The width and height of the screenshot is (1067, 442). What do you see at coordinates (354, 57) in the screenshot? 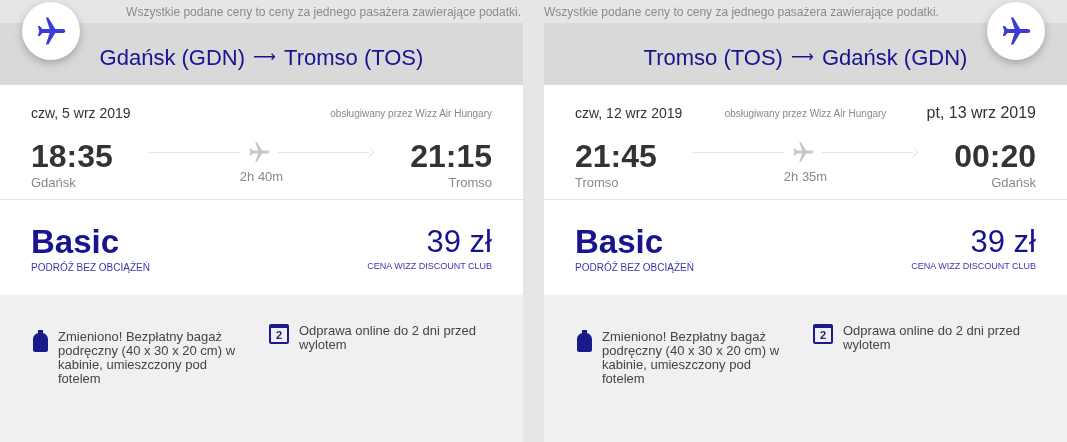
I see `destination-airport: Tromso (TOS)` at bounding box center [354, 57].